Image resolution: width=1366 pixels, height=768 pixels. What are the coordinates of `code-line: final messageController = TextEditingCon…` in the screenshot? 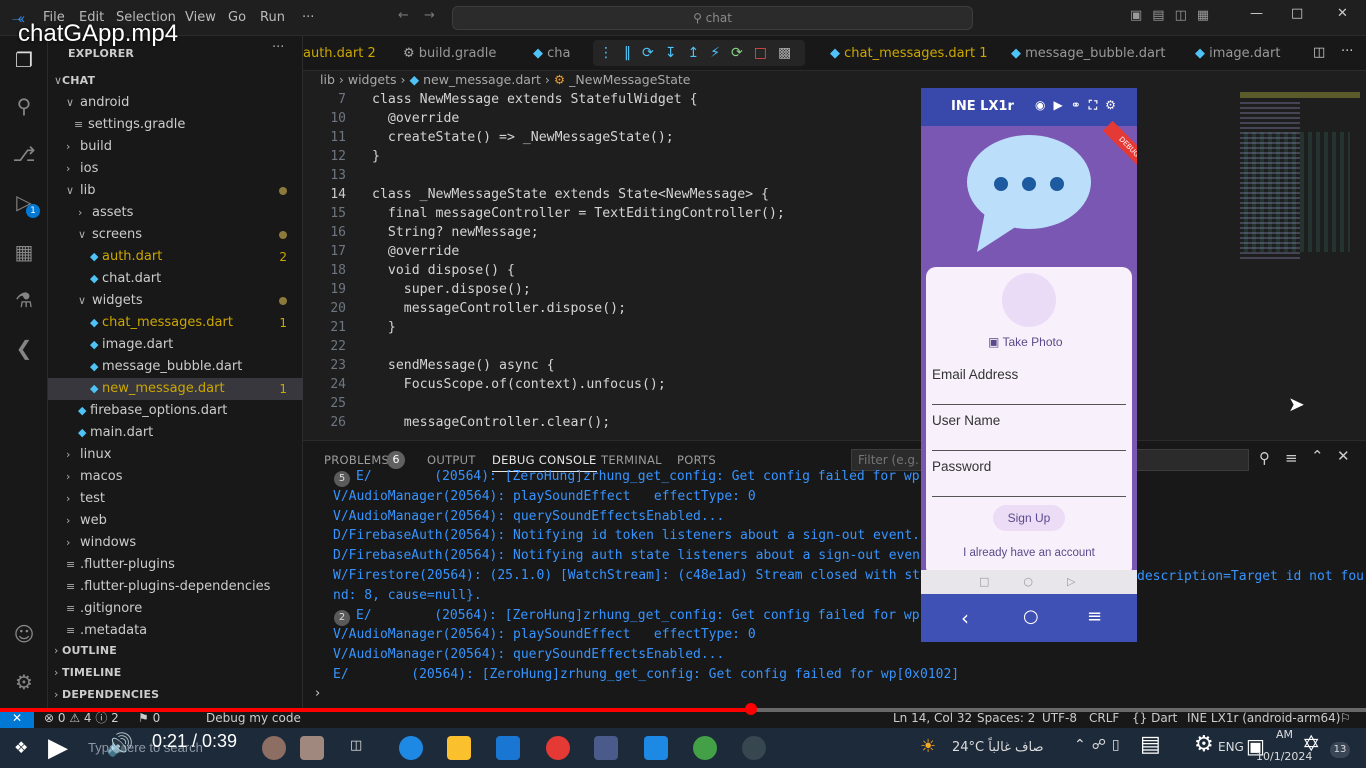 It's located at (578, 213).